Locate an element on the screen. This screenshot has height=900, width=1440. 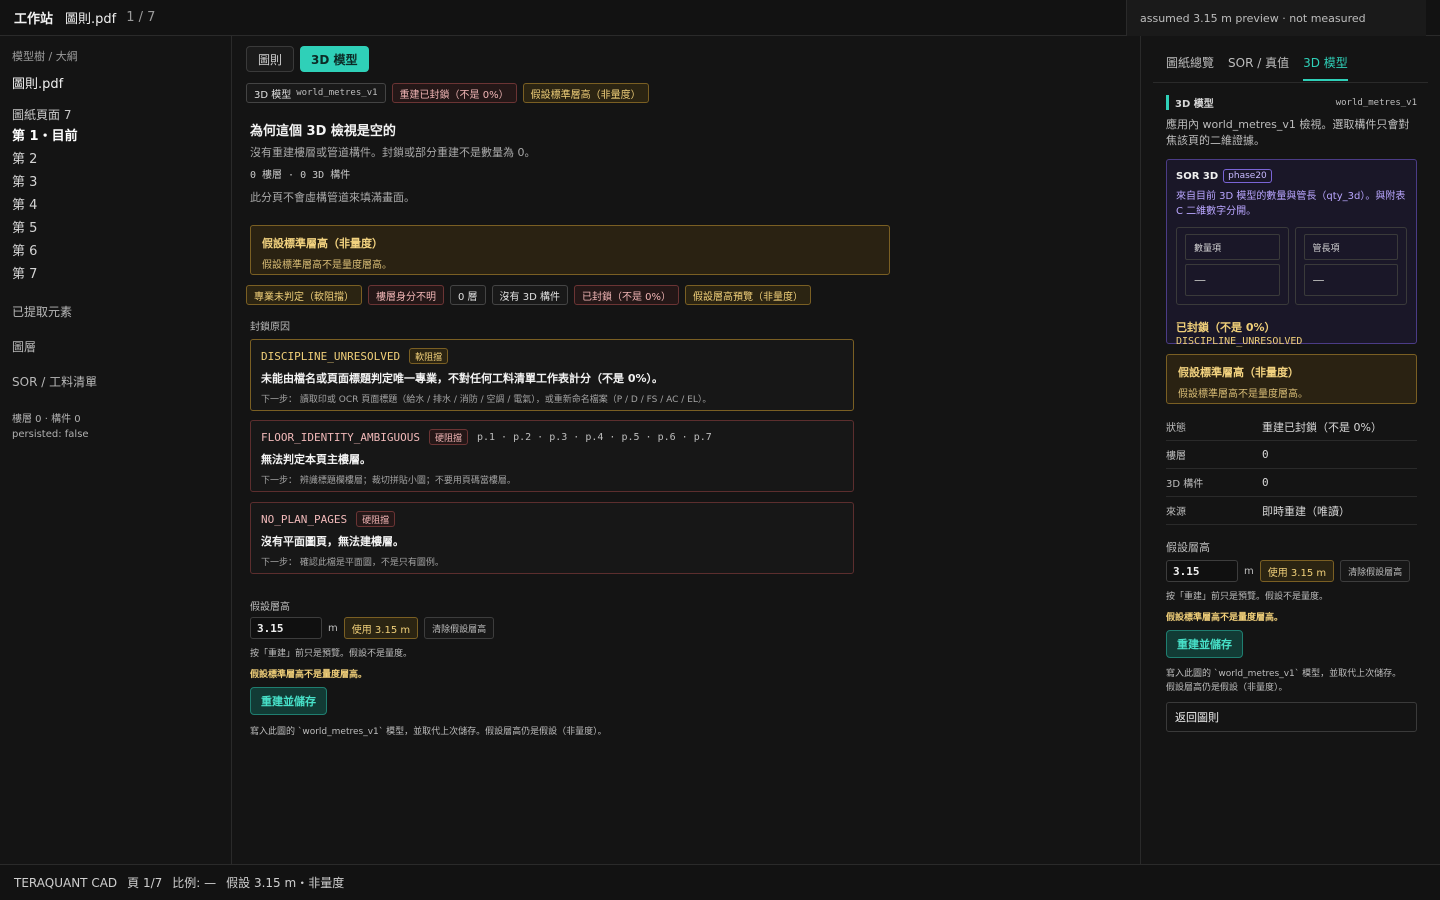
kv-components: 3D 構件 0 is located at coordinates (1291, 483).